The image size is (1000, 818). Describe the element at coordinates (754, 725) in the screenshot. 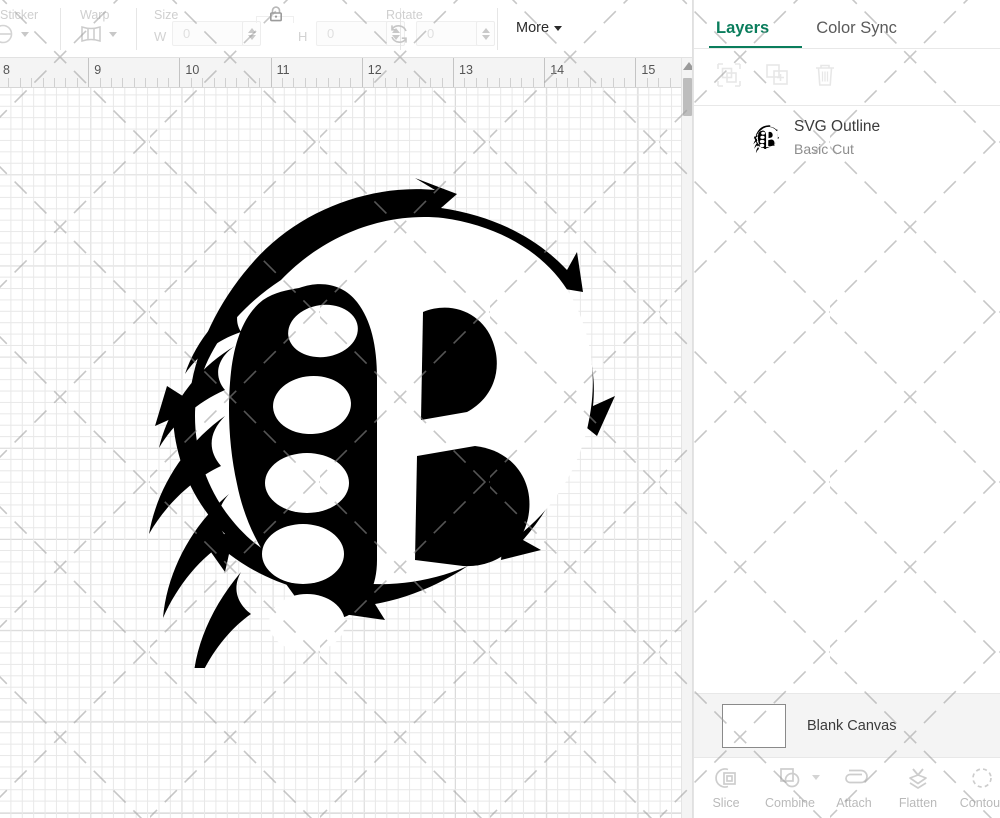

I see `canvas-color-swatch` at that location.